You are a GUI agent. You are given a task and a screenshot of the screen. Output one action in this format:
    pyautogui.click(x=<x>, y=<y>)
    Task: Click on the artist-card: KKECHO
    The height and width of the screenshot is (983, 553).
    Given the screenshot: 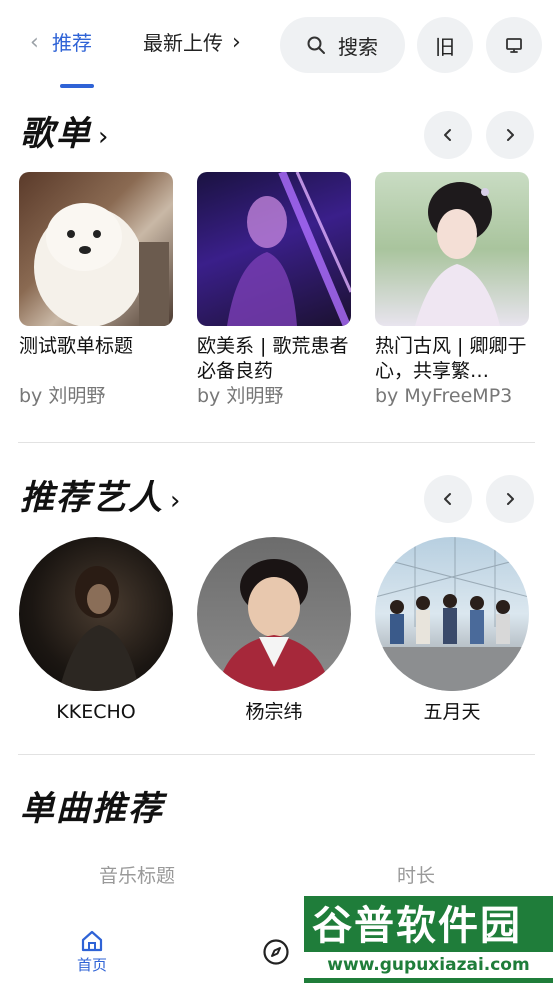 What is the action you would take?
    pyautogui.click(x=96, y=631)
    